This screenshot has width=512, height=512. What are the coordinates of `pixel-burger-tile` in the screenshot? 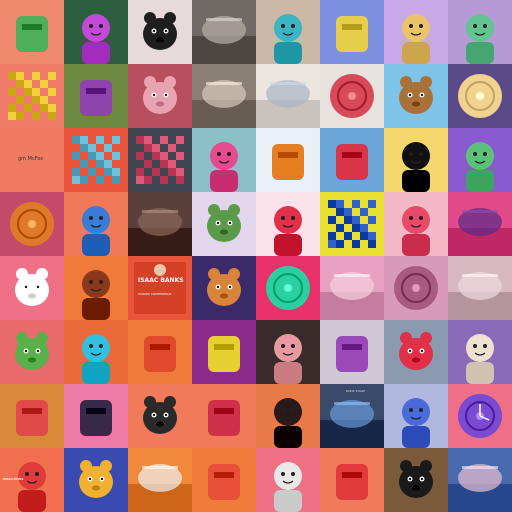 It's located at (160, 160).